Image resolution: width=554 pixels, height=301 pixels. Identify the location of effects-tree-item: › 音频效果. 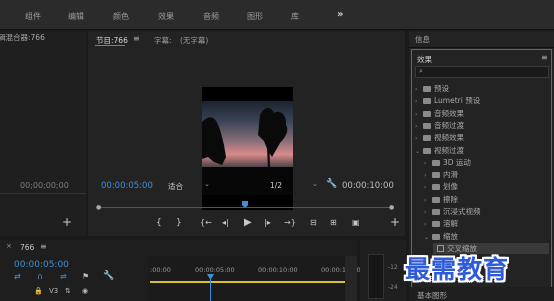
(439, 113).